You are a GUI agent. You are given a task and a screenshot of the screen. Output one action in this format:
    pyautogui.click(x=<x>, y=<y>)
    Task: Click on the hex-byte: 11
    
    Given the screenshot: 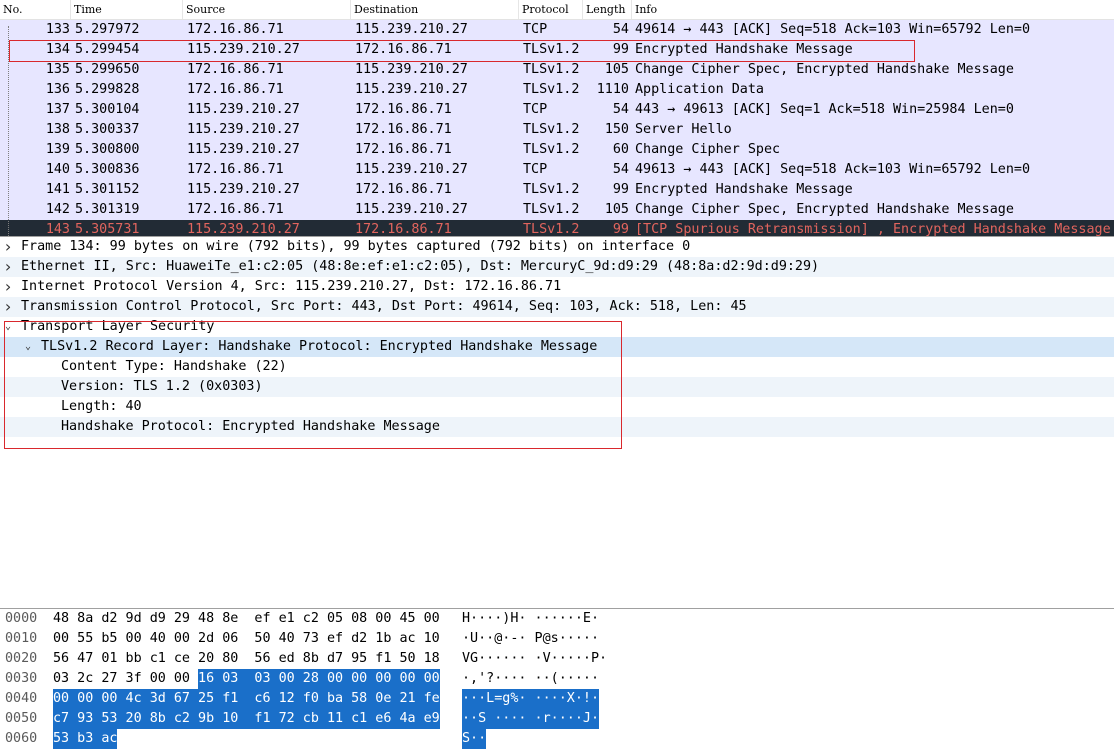 What is the action you would take?
    pyautogui.click(x=335, y=719)
    